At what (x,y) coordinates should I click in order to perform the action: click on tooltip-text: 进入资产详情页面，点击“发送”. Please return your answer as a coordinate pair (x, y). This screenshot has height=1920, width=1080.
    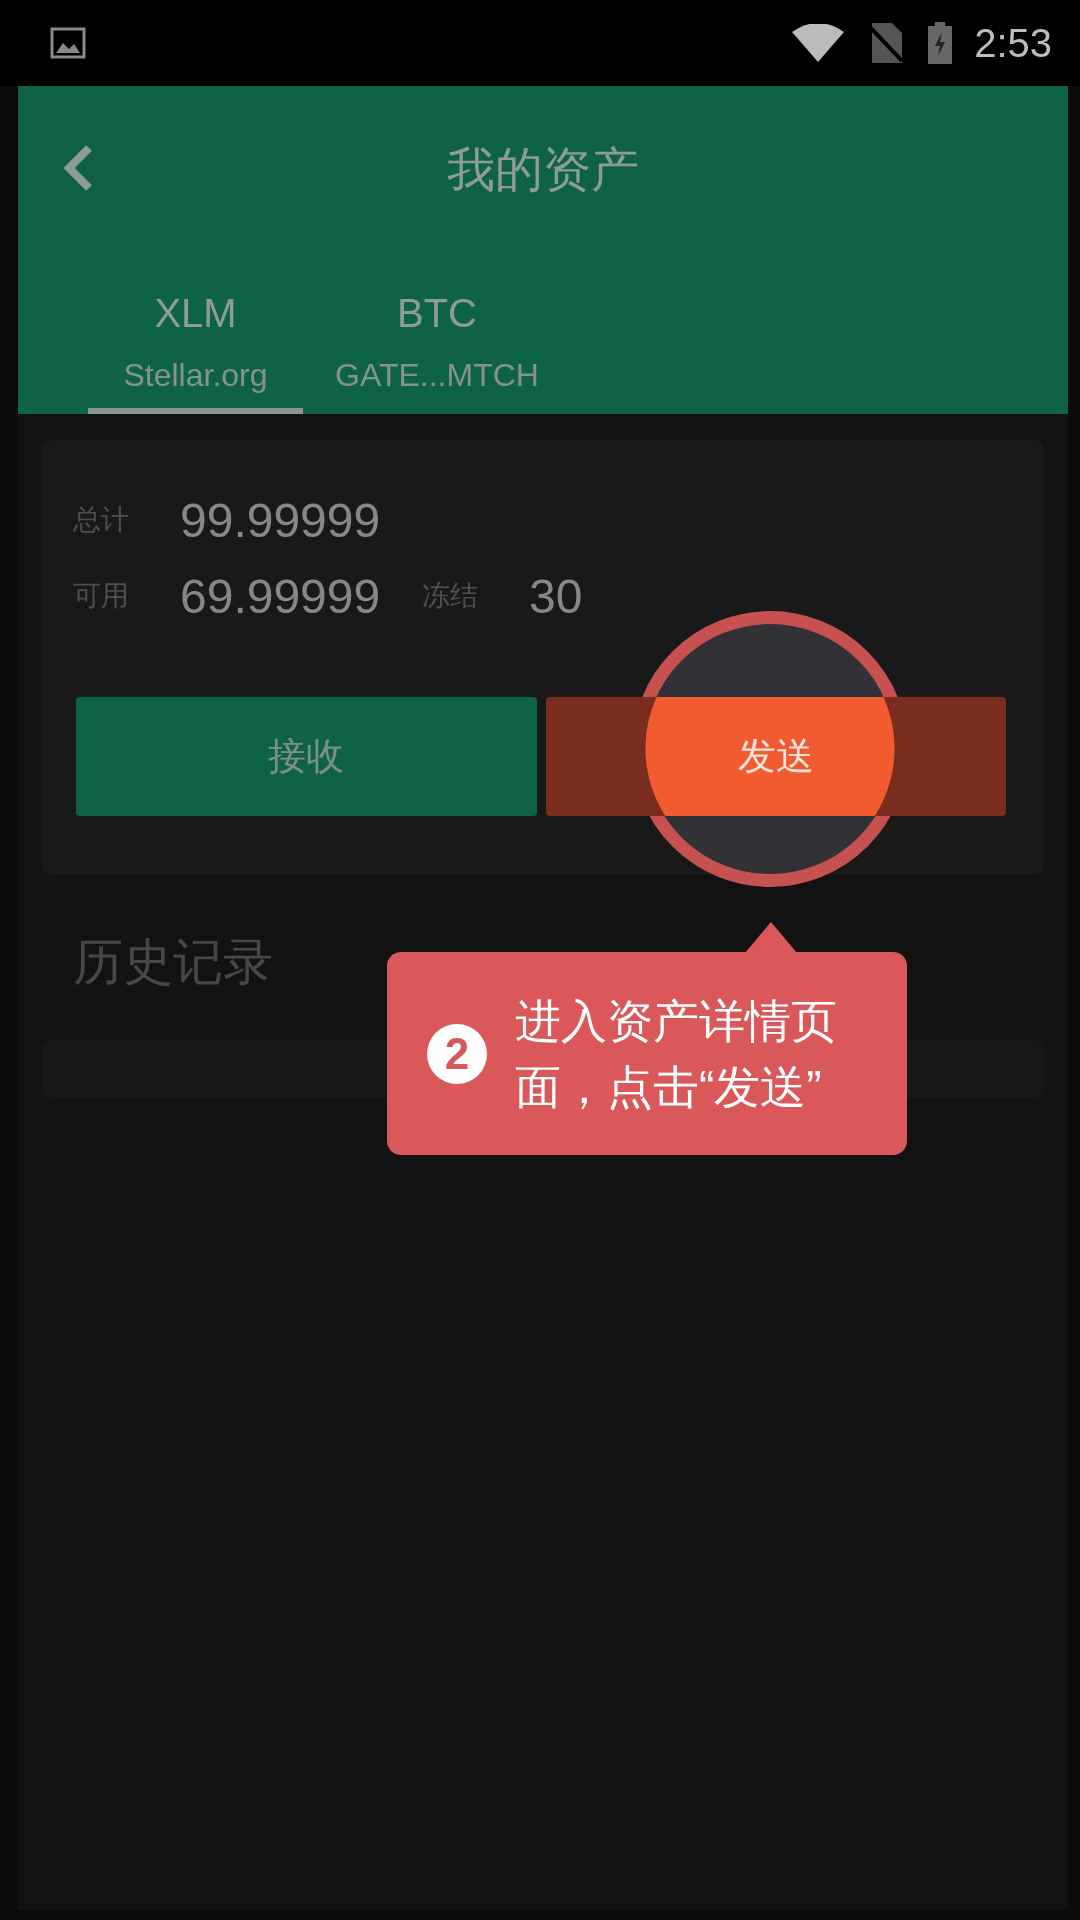
    Looking at the image, I should click on (676, 1054).